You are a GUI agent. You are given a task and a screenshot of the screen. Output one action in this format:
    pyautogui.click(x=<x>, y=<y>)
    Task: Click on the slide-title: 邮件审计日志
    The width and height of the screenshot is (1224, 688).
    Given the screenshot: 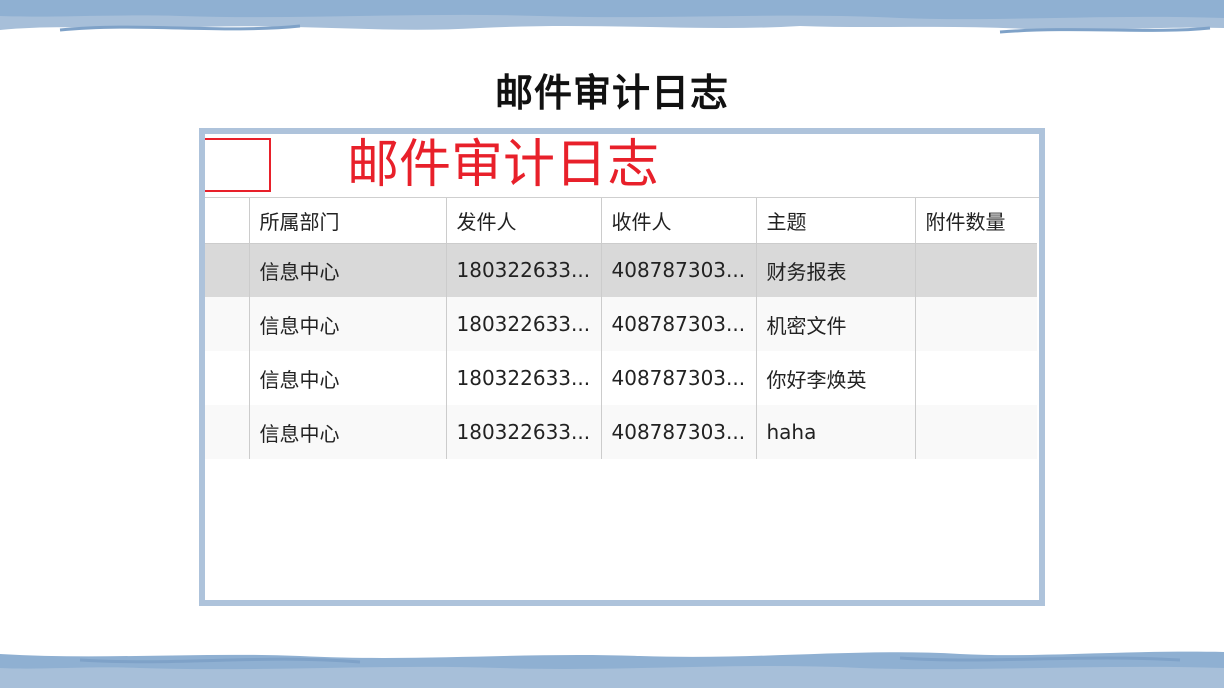 What is the action you would take?
    pyautogui.click(x=611, y=93)
    